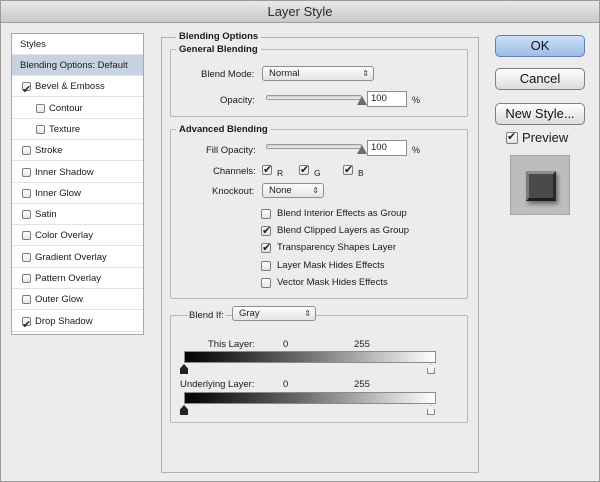  I want to click on blend-mode-select: Normal ⇕, so click(318, 73).